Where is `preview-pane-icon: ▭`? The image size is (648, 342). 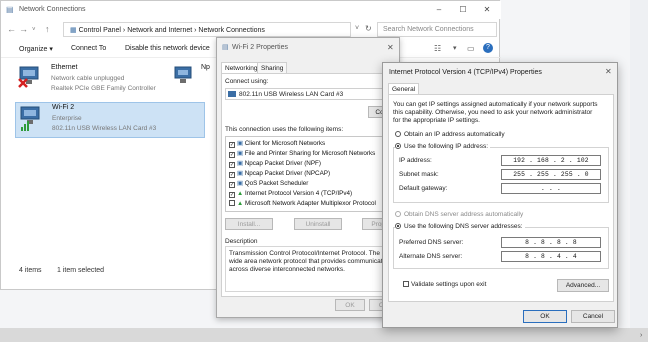 preview-pane-icon: ▭ is located at coordinates (471, 48).